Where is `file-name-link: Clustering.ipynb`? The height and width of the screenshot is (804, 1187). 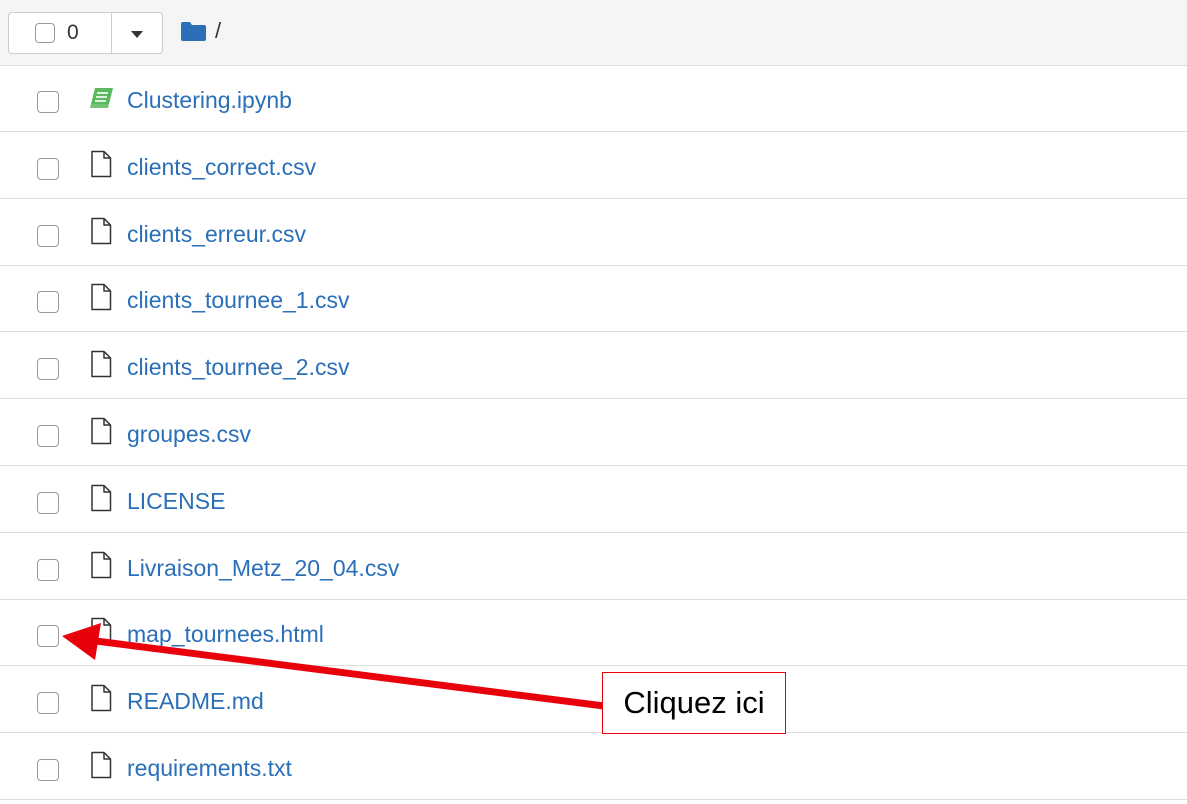
file-name-link: Clustering.ipynb is located at coordinates (209, 100).